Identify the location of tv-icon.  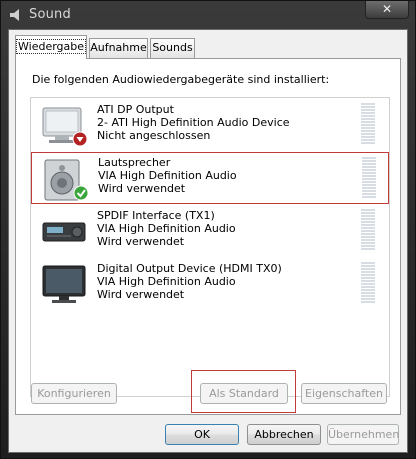
(64, 284).